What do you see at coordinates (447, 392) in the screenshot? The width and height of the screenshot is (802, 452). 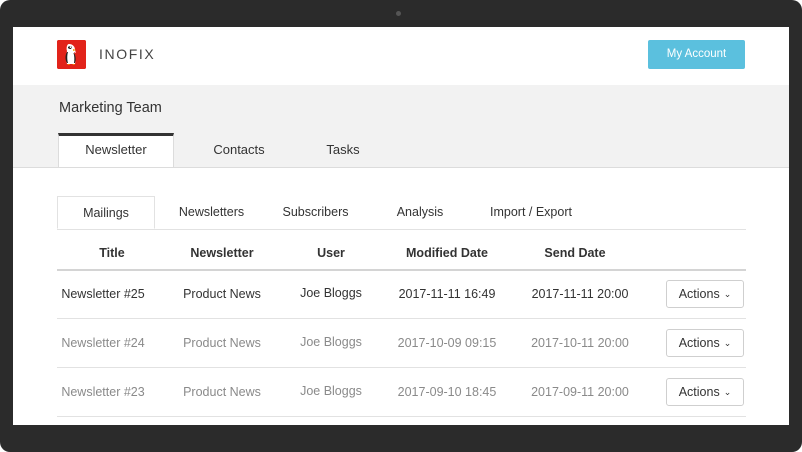 I see `cell-modified-date: 2017-09-10 18:45` at bounding box center [447, 392].